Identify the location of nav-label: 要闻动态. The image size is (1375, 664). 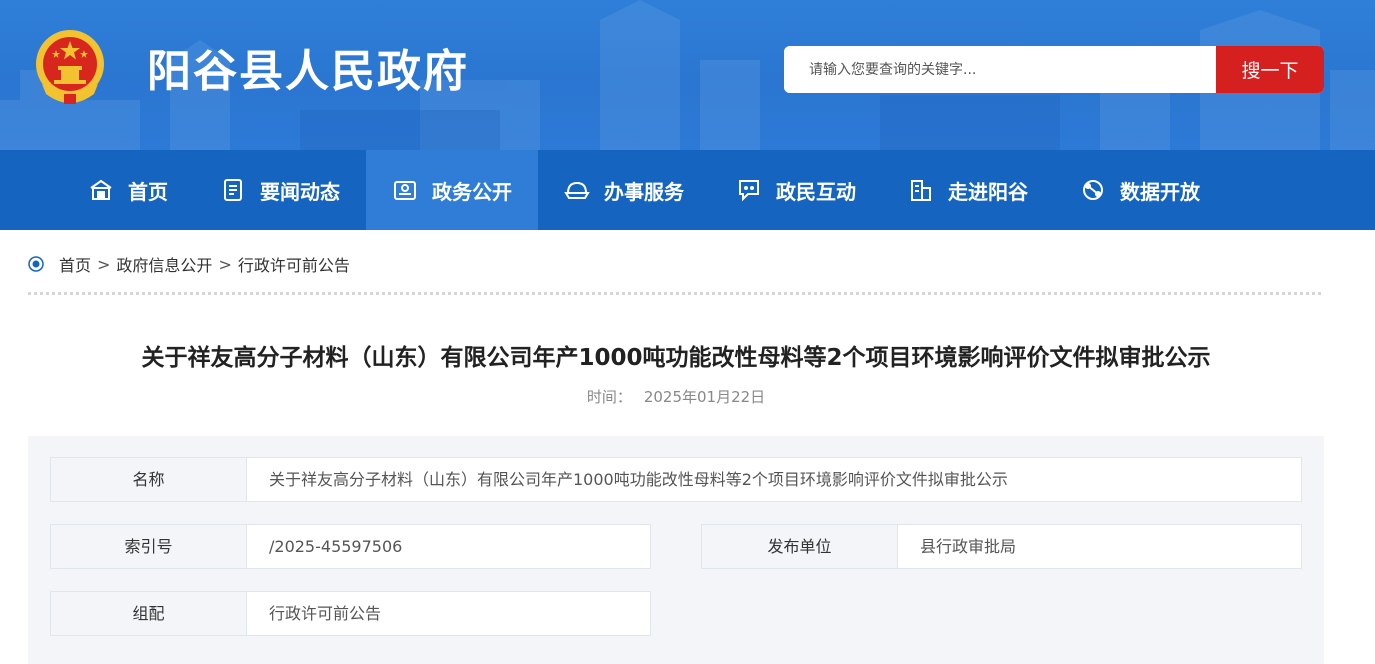
(300, 191).